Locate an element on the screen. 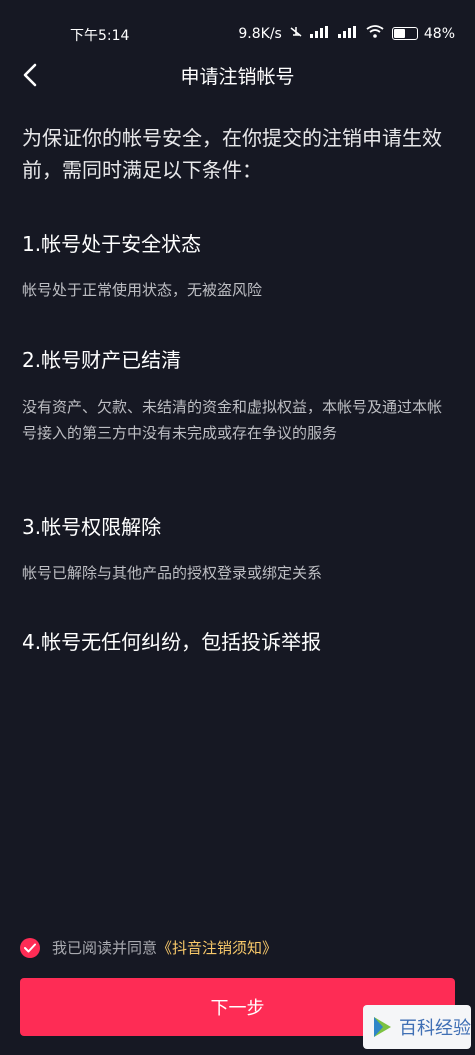  agreement-checkbox is located at coordinates (30, 947).